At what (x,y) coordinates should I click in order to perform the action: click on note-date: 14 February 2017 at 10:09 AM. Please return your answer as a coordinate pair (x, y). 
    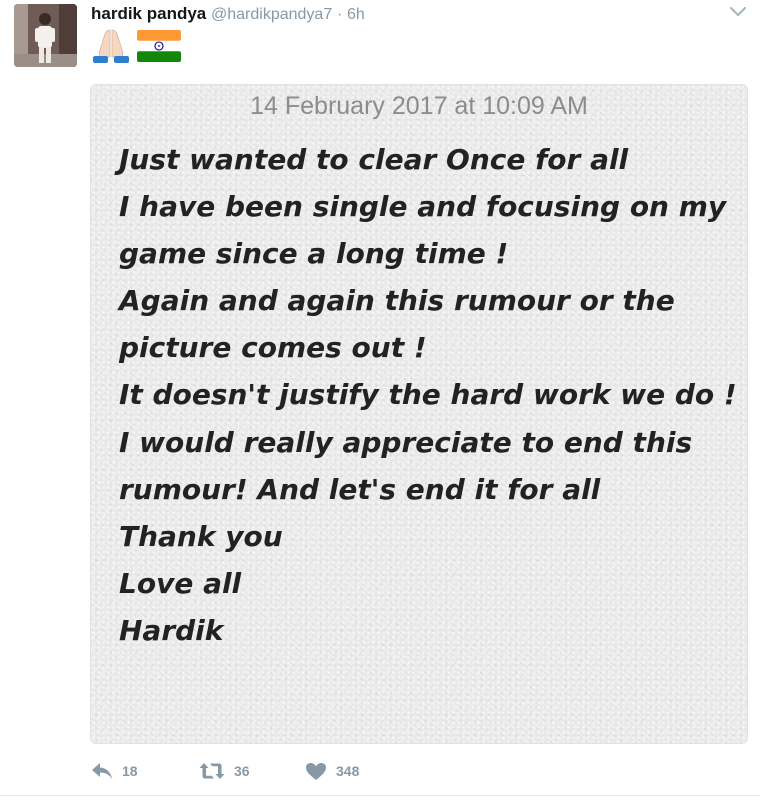
    Looking at the image, I should click on (419, 106).